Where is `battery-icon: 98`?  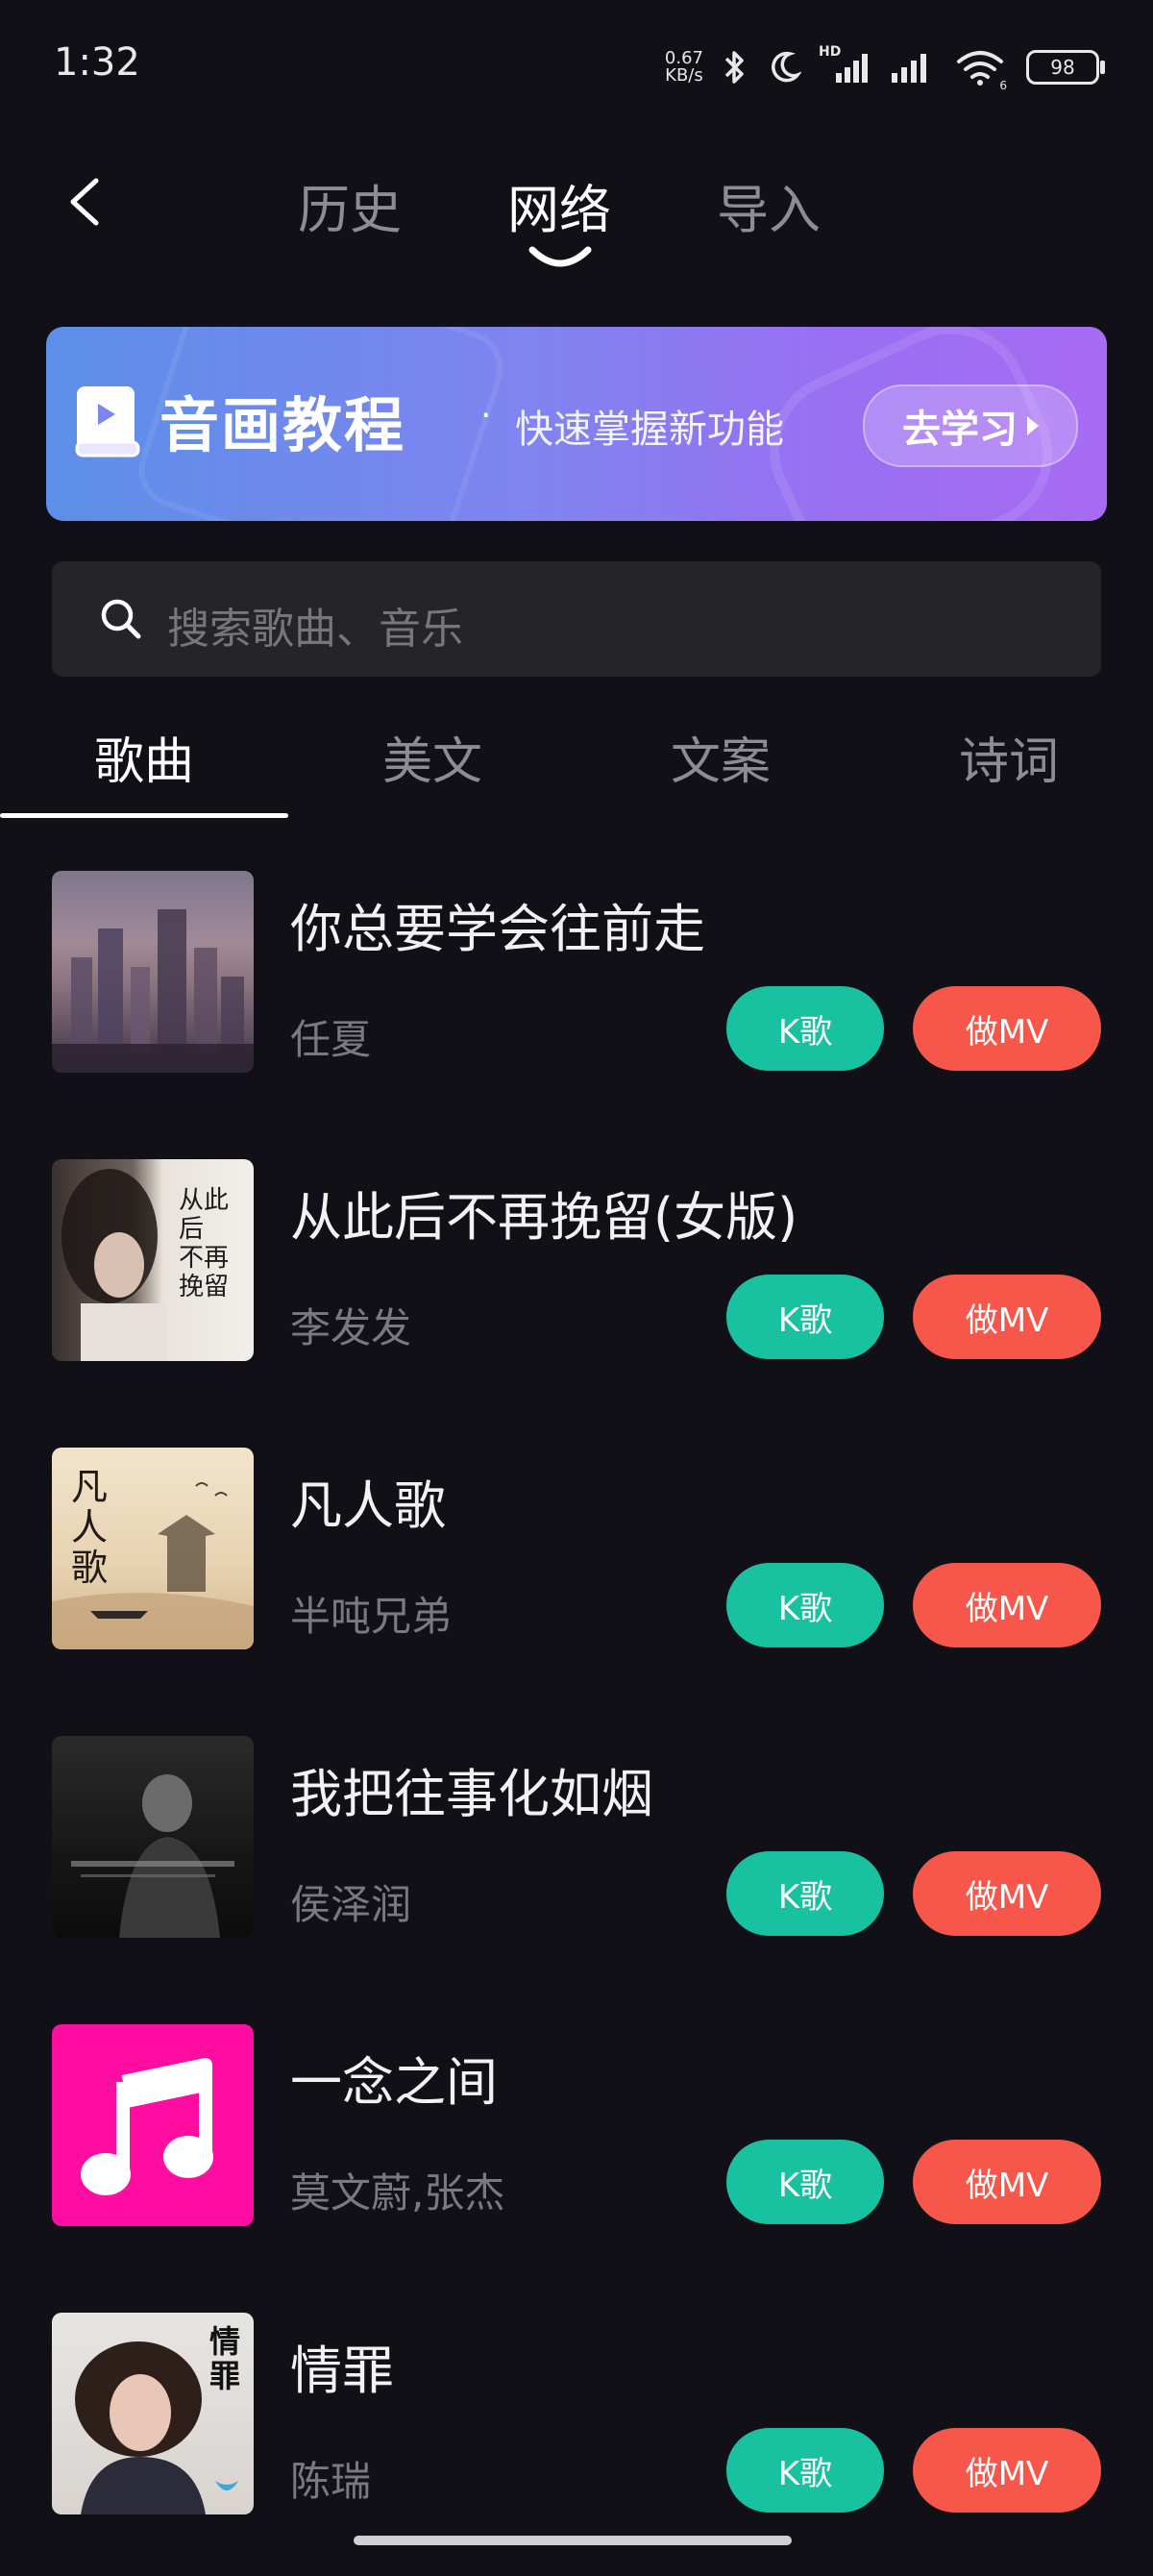
battery-icon: 98 is located at coordinates (1065, 68).